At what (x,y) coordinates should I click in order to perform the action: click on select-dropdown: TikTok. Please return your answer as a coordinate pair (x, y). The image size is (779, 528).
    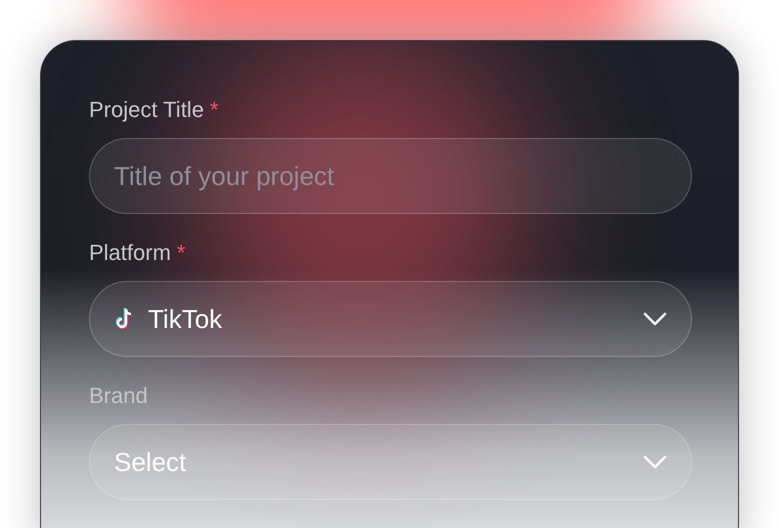
    Looking at the image, I should click on (390, 319).